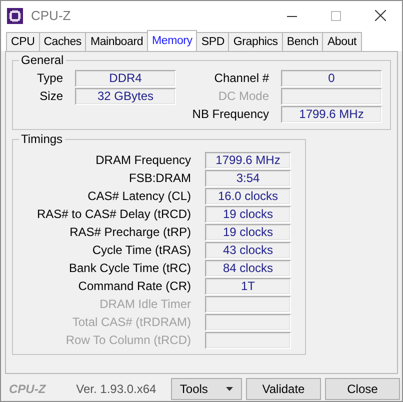  I want to click on tab: Graphics, so click(255, 41).